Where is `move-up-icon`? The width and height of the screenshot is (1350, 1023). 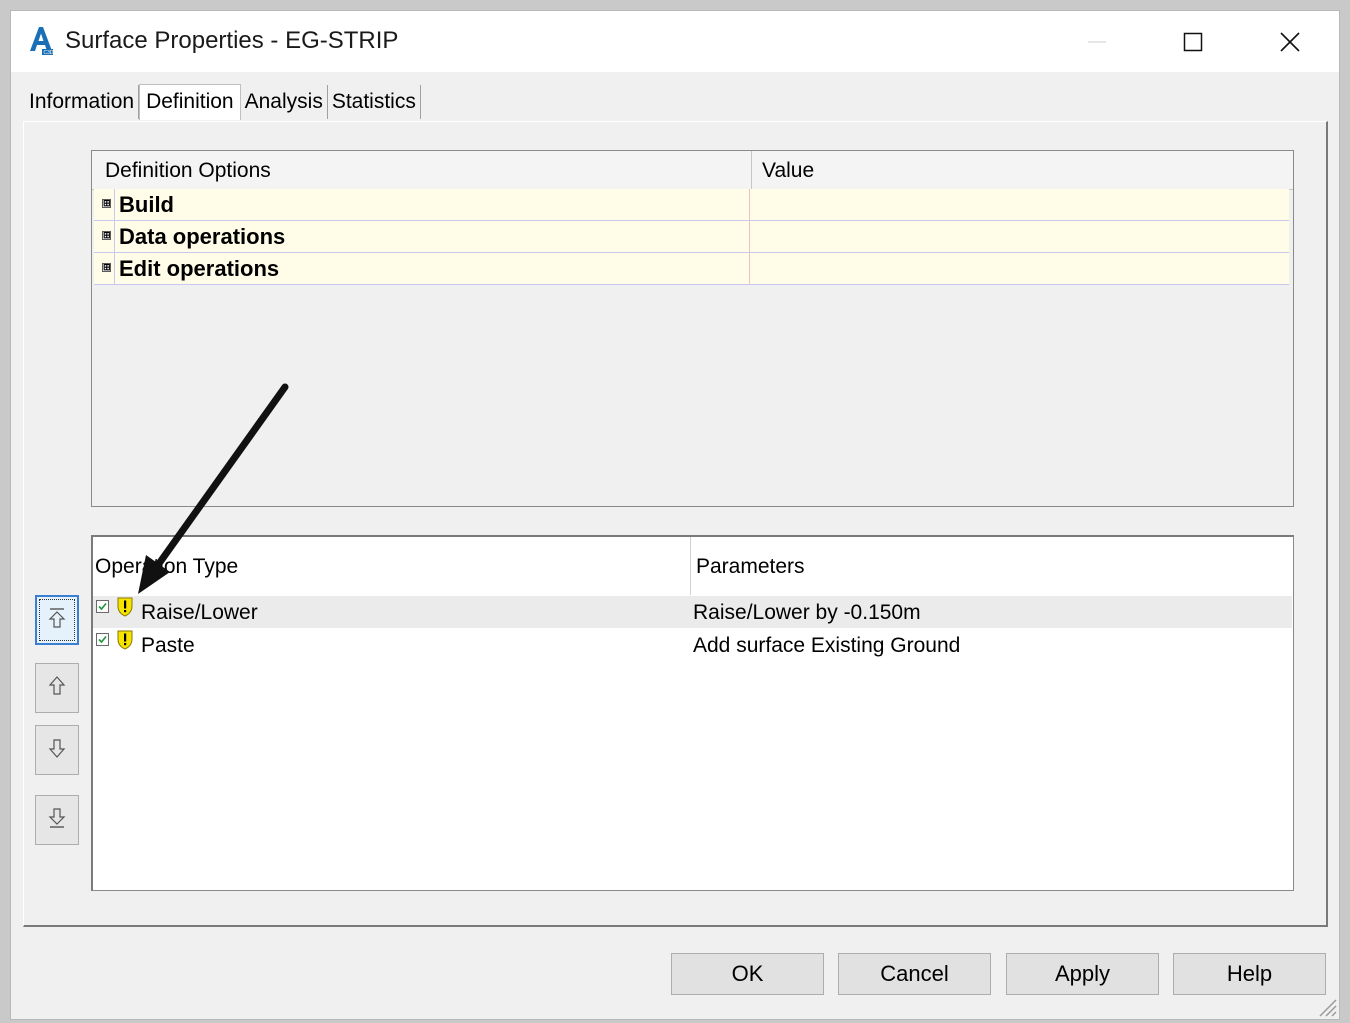 move-up-icon is located at coordinates (57, 688).